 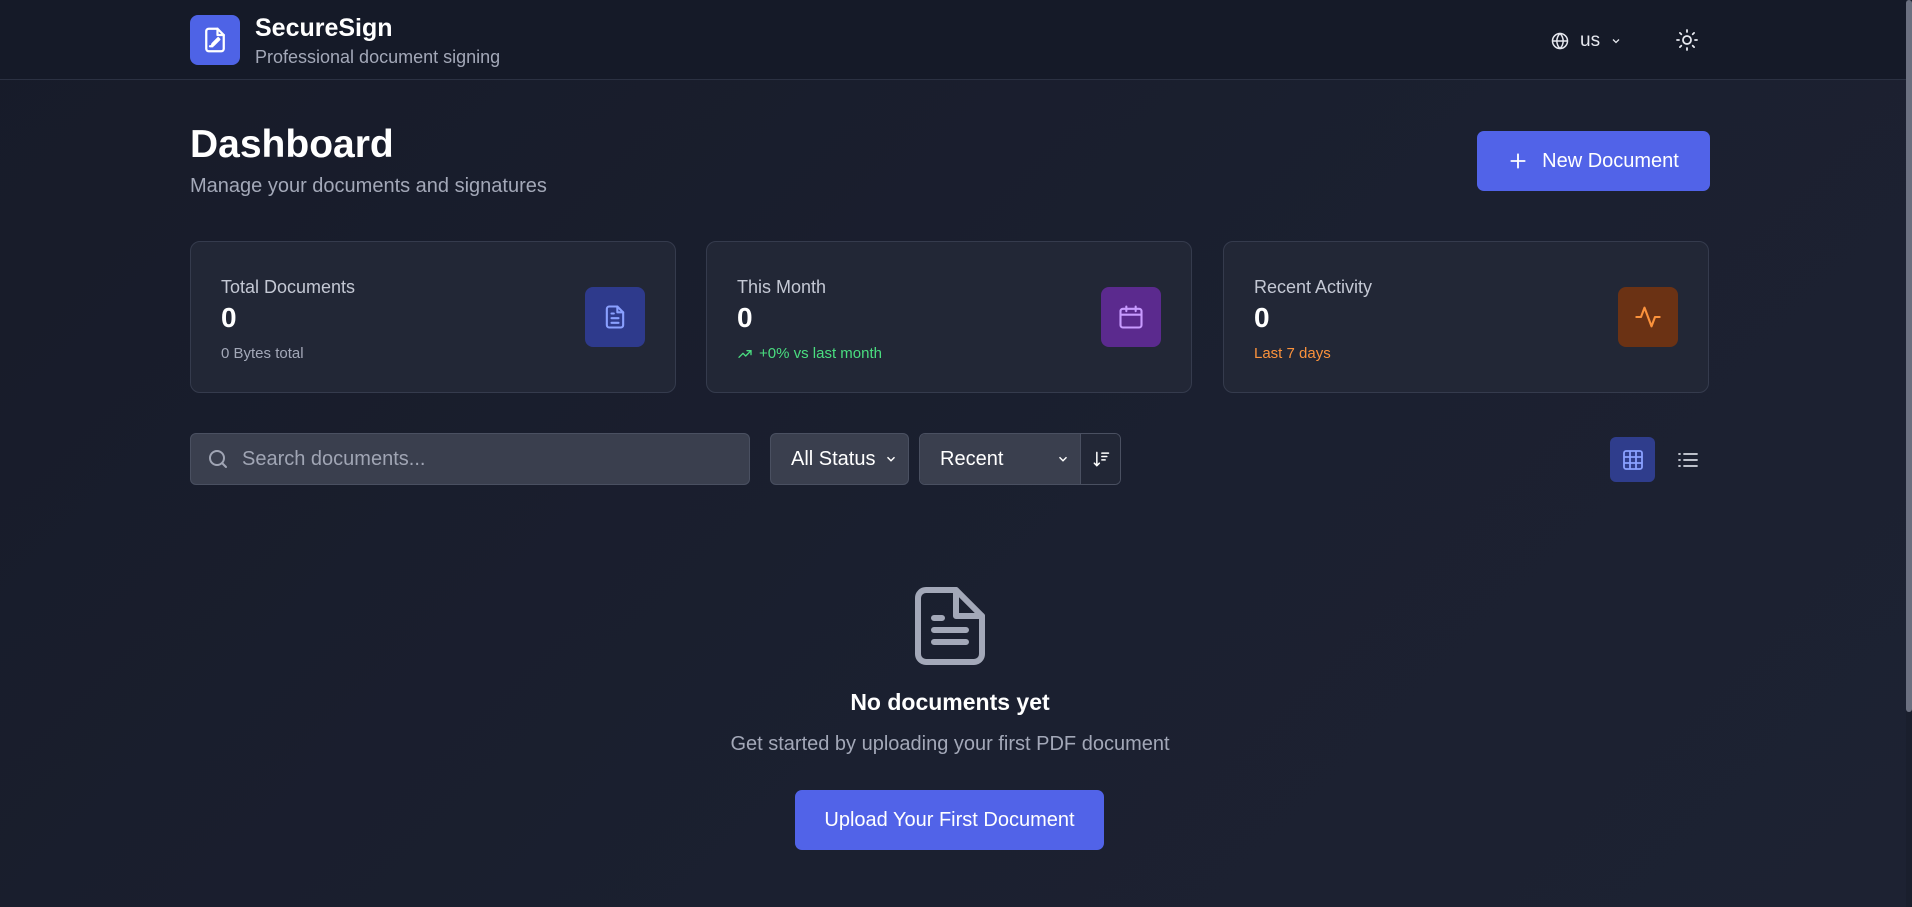 I want to click on stat-subtext-label: +0% vs last month, so click(x=820, y=353).